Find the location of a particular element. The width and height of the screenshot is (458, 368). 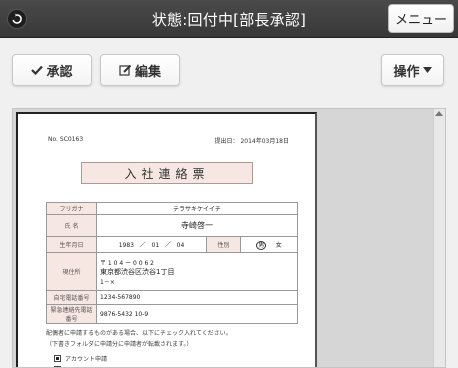

checkbox-checked is located at coordinates (57, 358).